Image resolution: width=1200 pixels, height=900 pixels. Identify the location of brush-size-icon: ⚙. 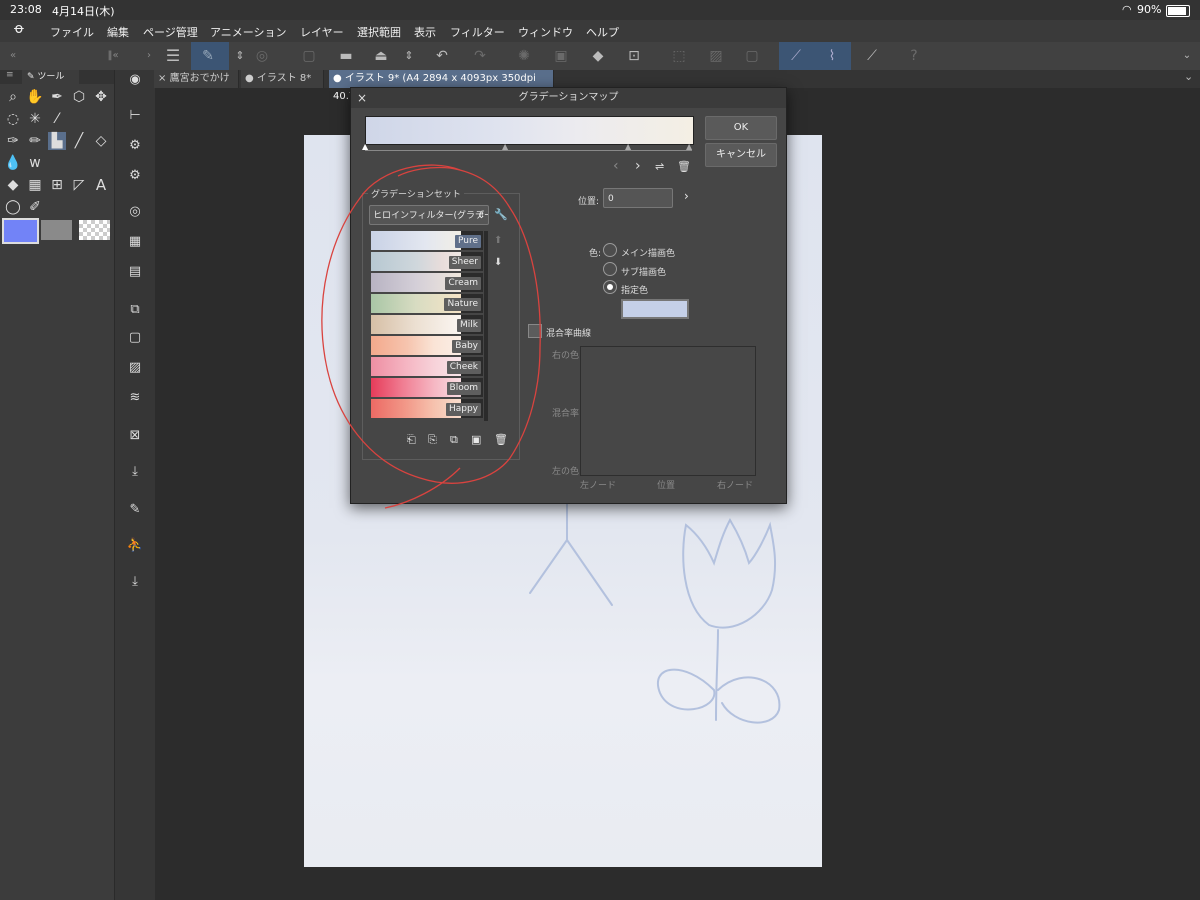
(135, 176).